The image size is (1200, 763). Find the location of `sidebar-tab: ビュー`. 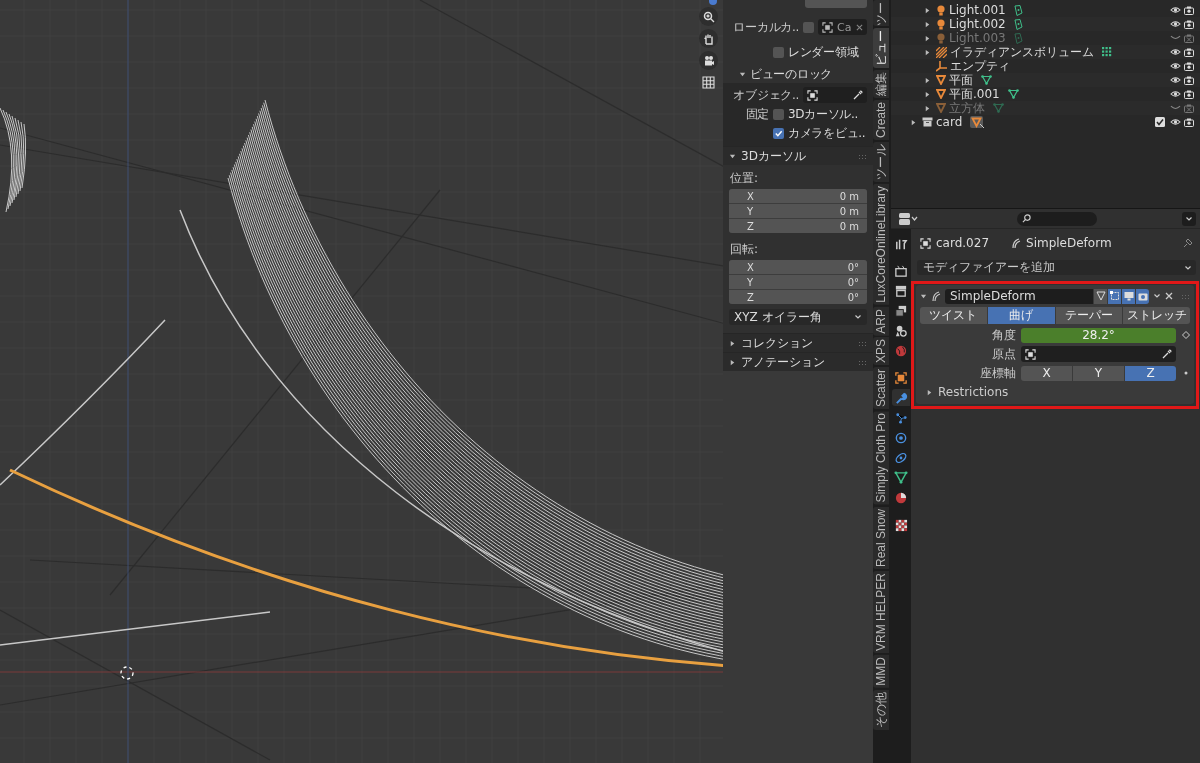

sidebar-tab: ビュー is located at coordinates (881, 48).